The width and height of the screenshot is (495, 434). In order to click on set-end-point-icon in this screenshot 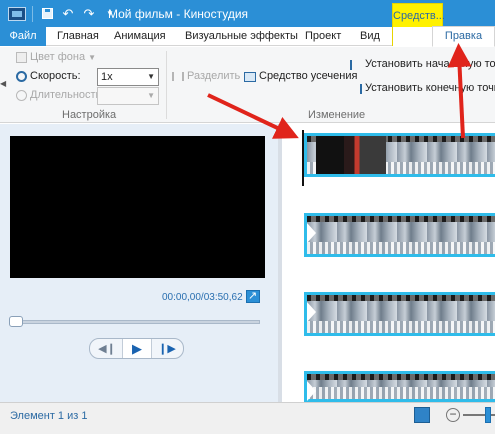, I will do `click(356, 89)`.